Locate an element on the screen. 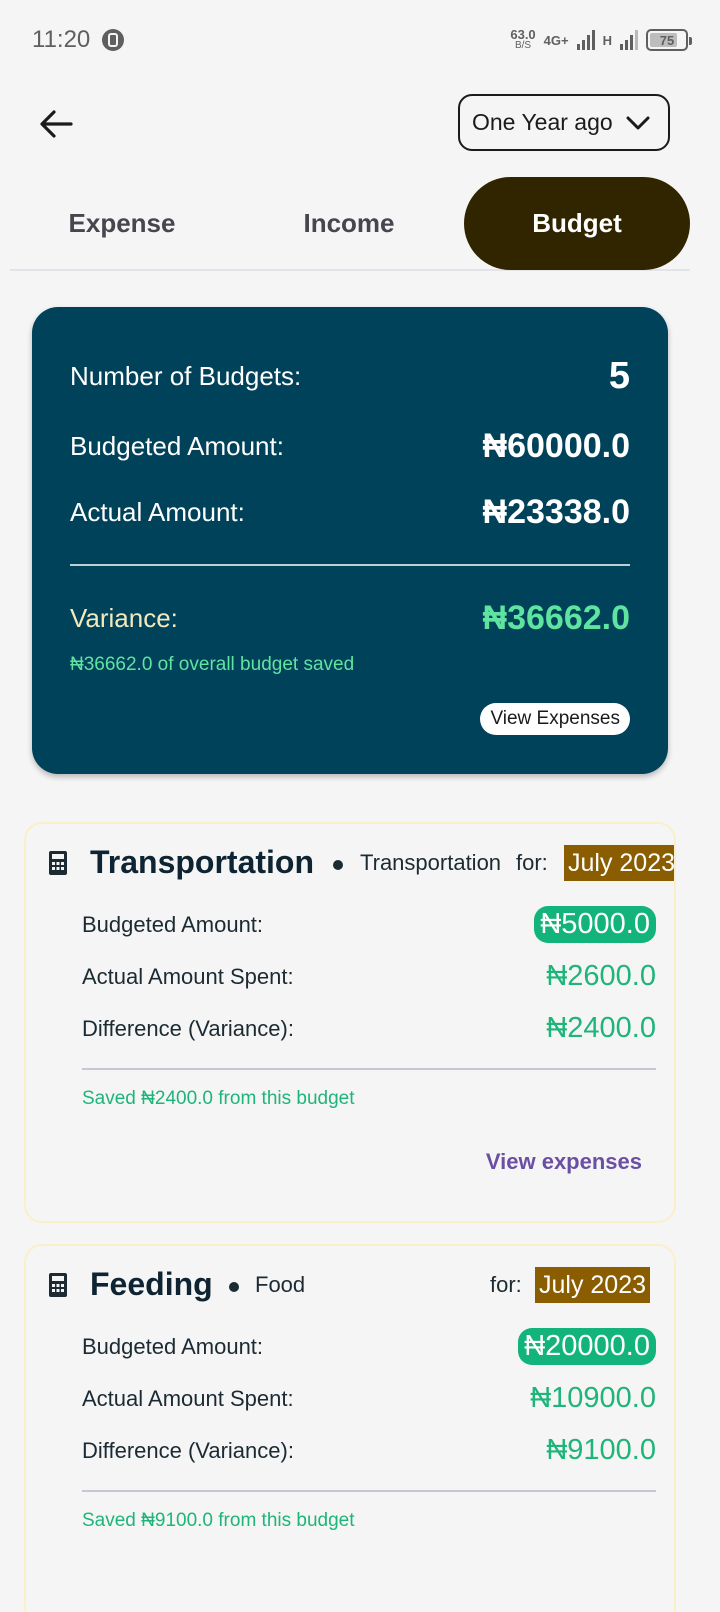 Image resolution: width=720 pixels, height=1612 pixels. summary-actual-row: Actual Amount: ₦23338.0 is located at coordinates (350, 512).